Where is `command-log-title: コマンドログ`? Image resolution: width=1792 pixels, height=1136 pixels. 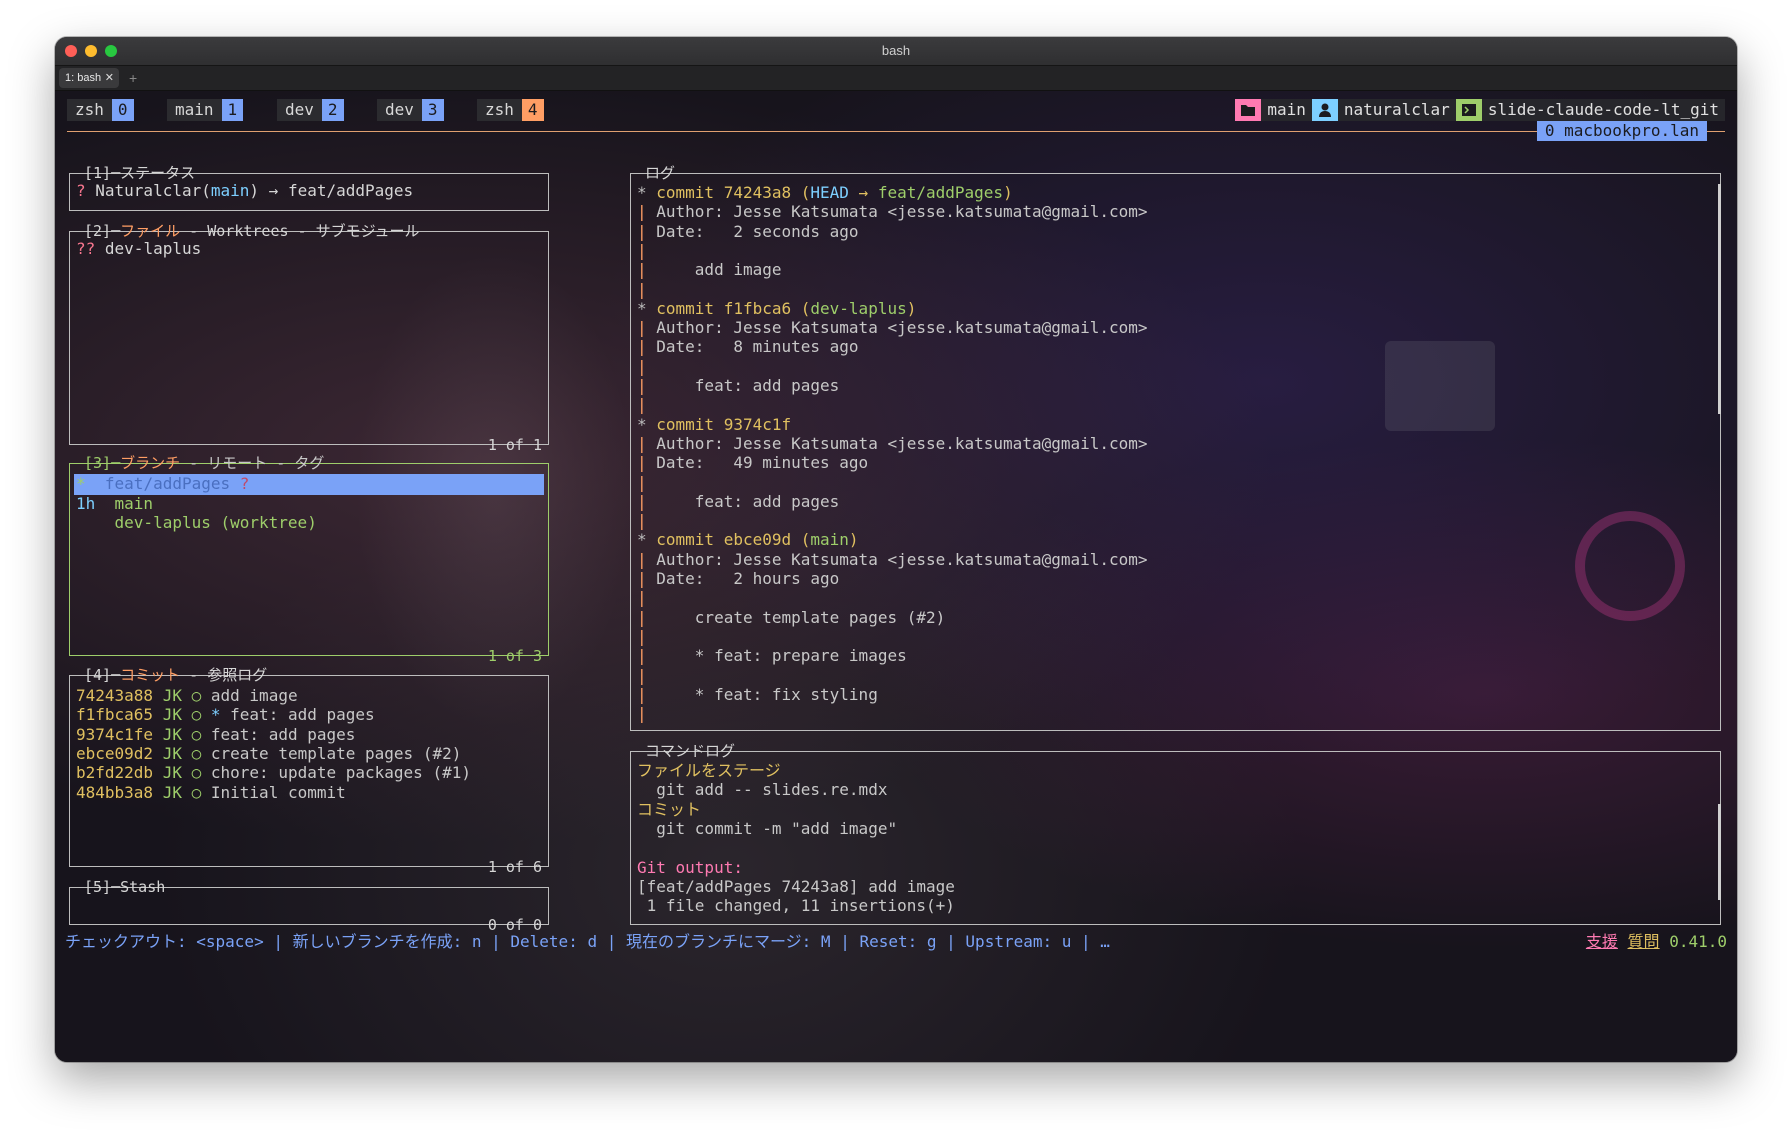
command-log-title: コマンドログ is located at coordinates (690, 751).